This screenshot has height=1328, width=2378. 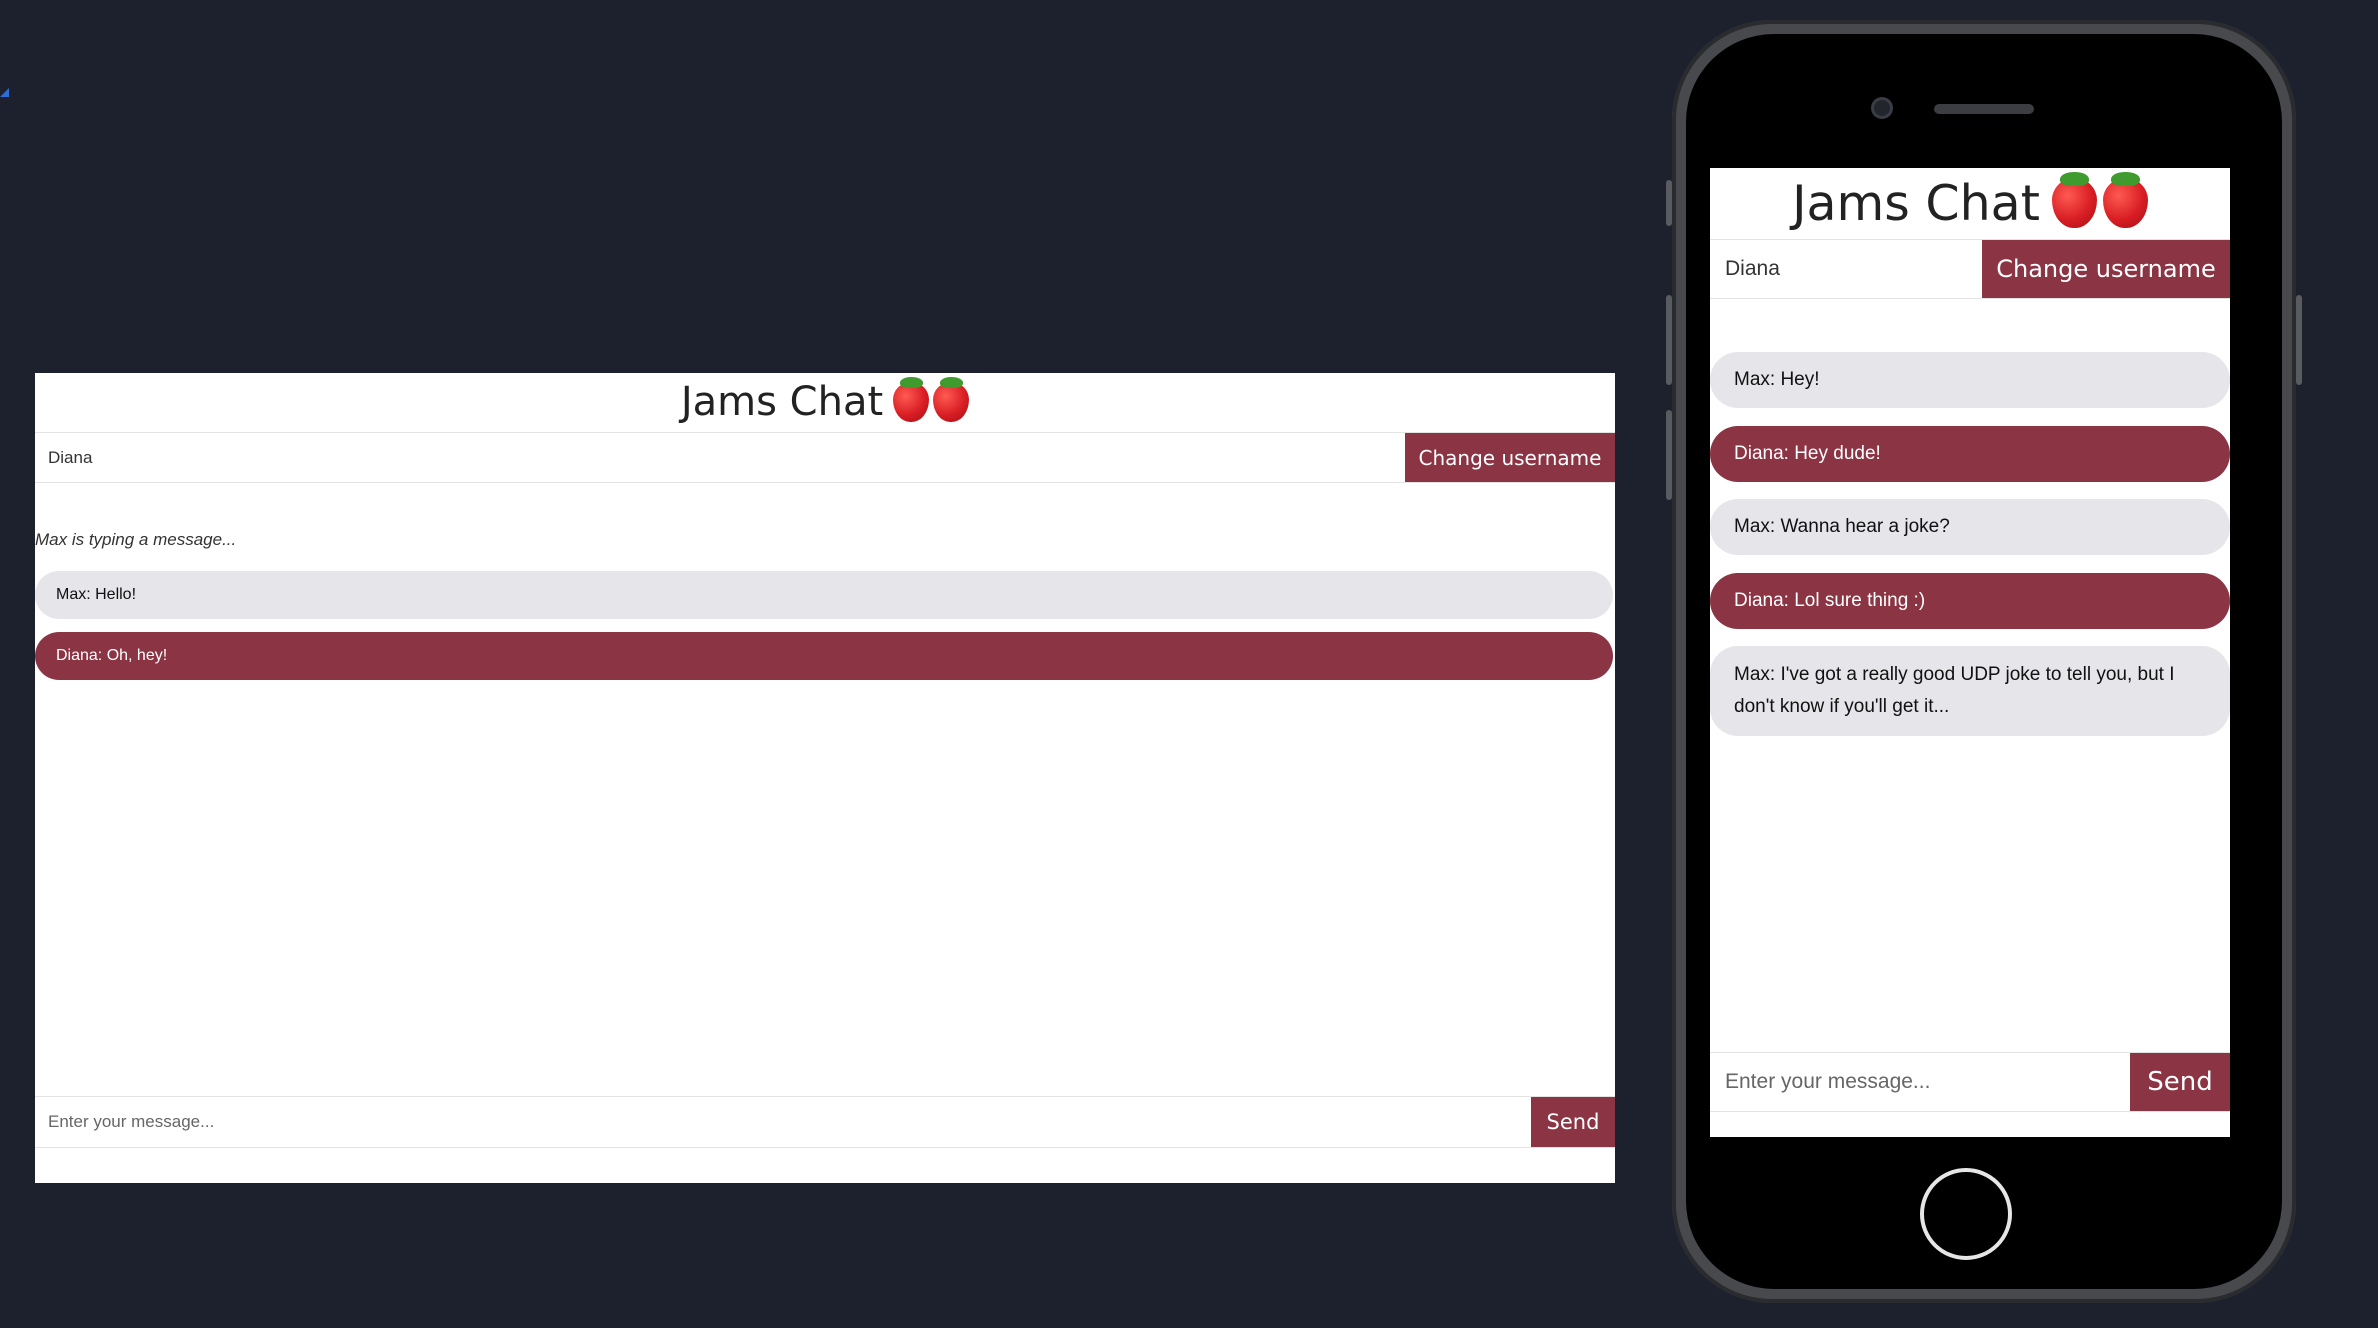 I want to click on phone-volume-down, so click(x=1669, y=455).